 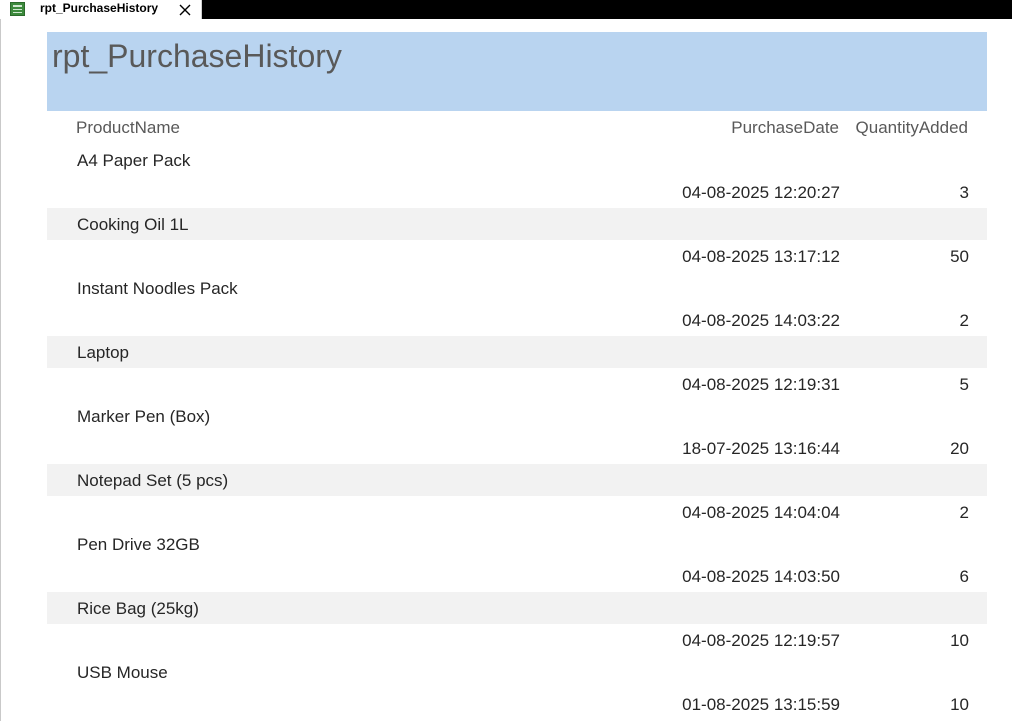 I want to click on record-product-name: USB Mouse, so click(x=122, y=672).